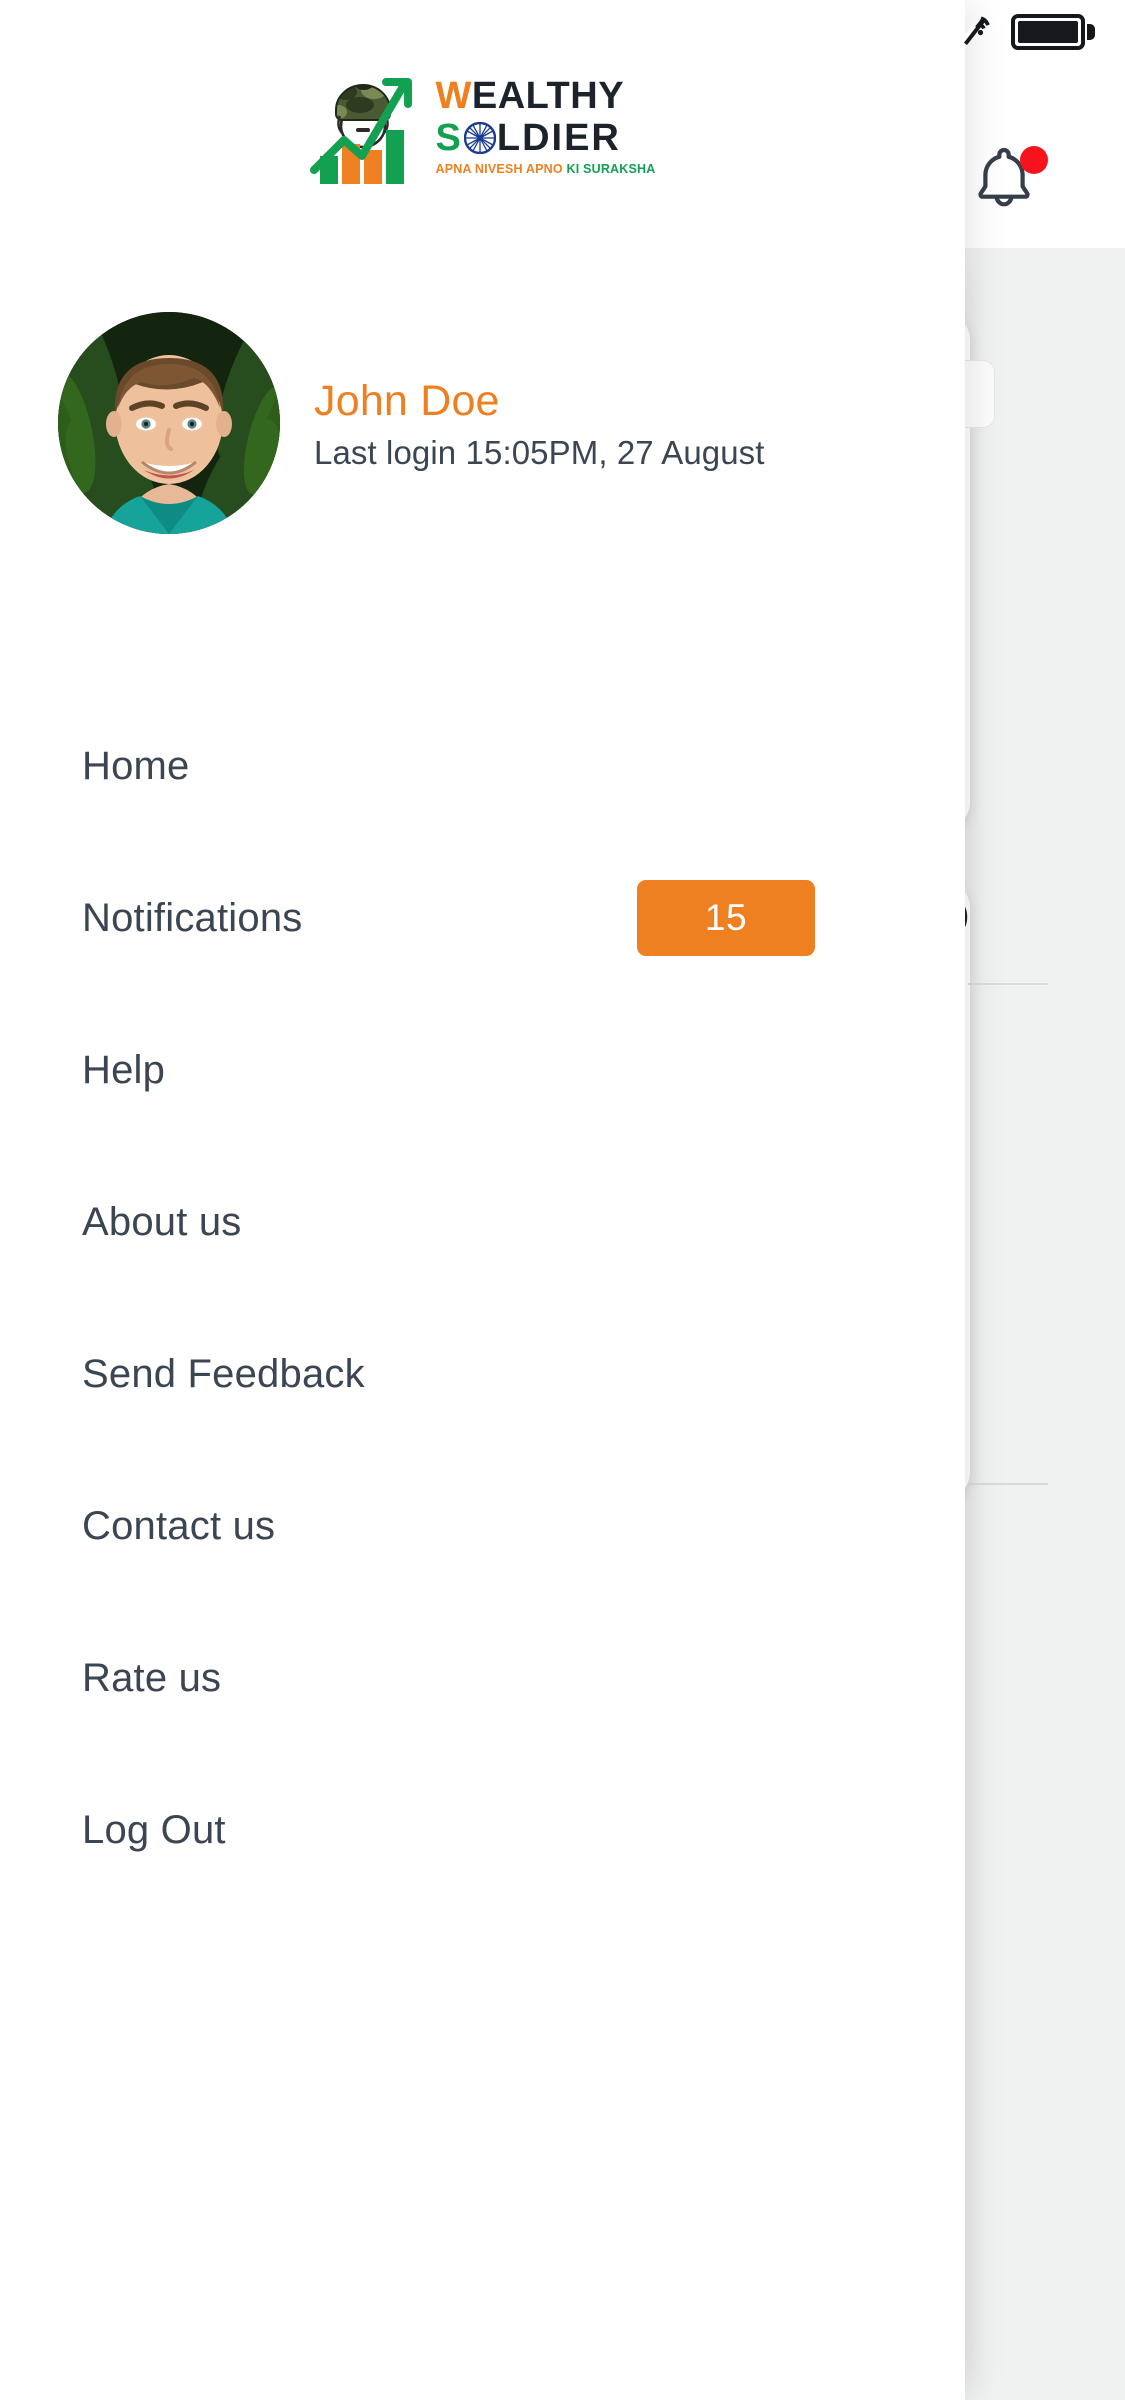 This screenshot has width=1125, height=2400. I want to click on notifications-count-badge: 15, so click(726, 918).